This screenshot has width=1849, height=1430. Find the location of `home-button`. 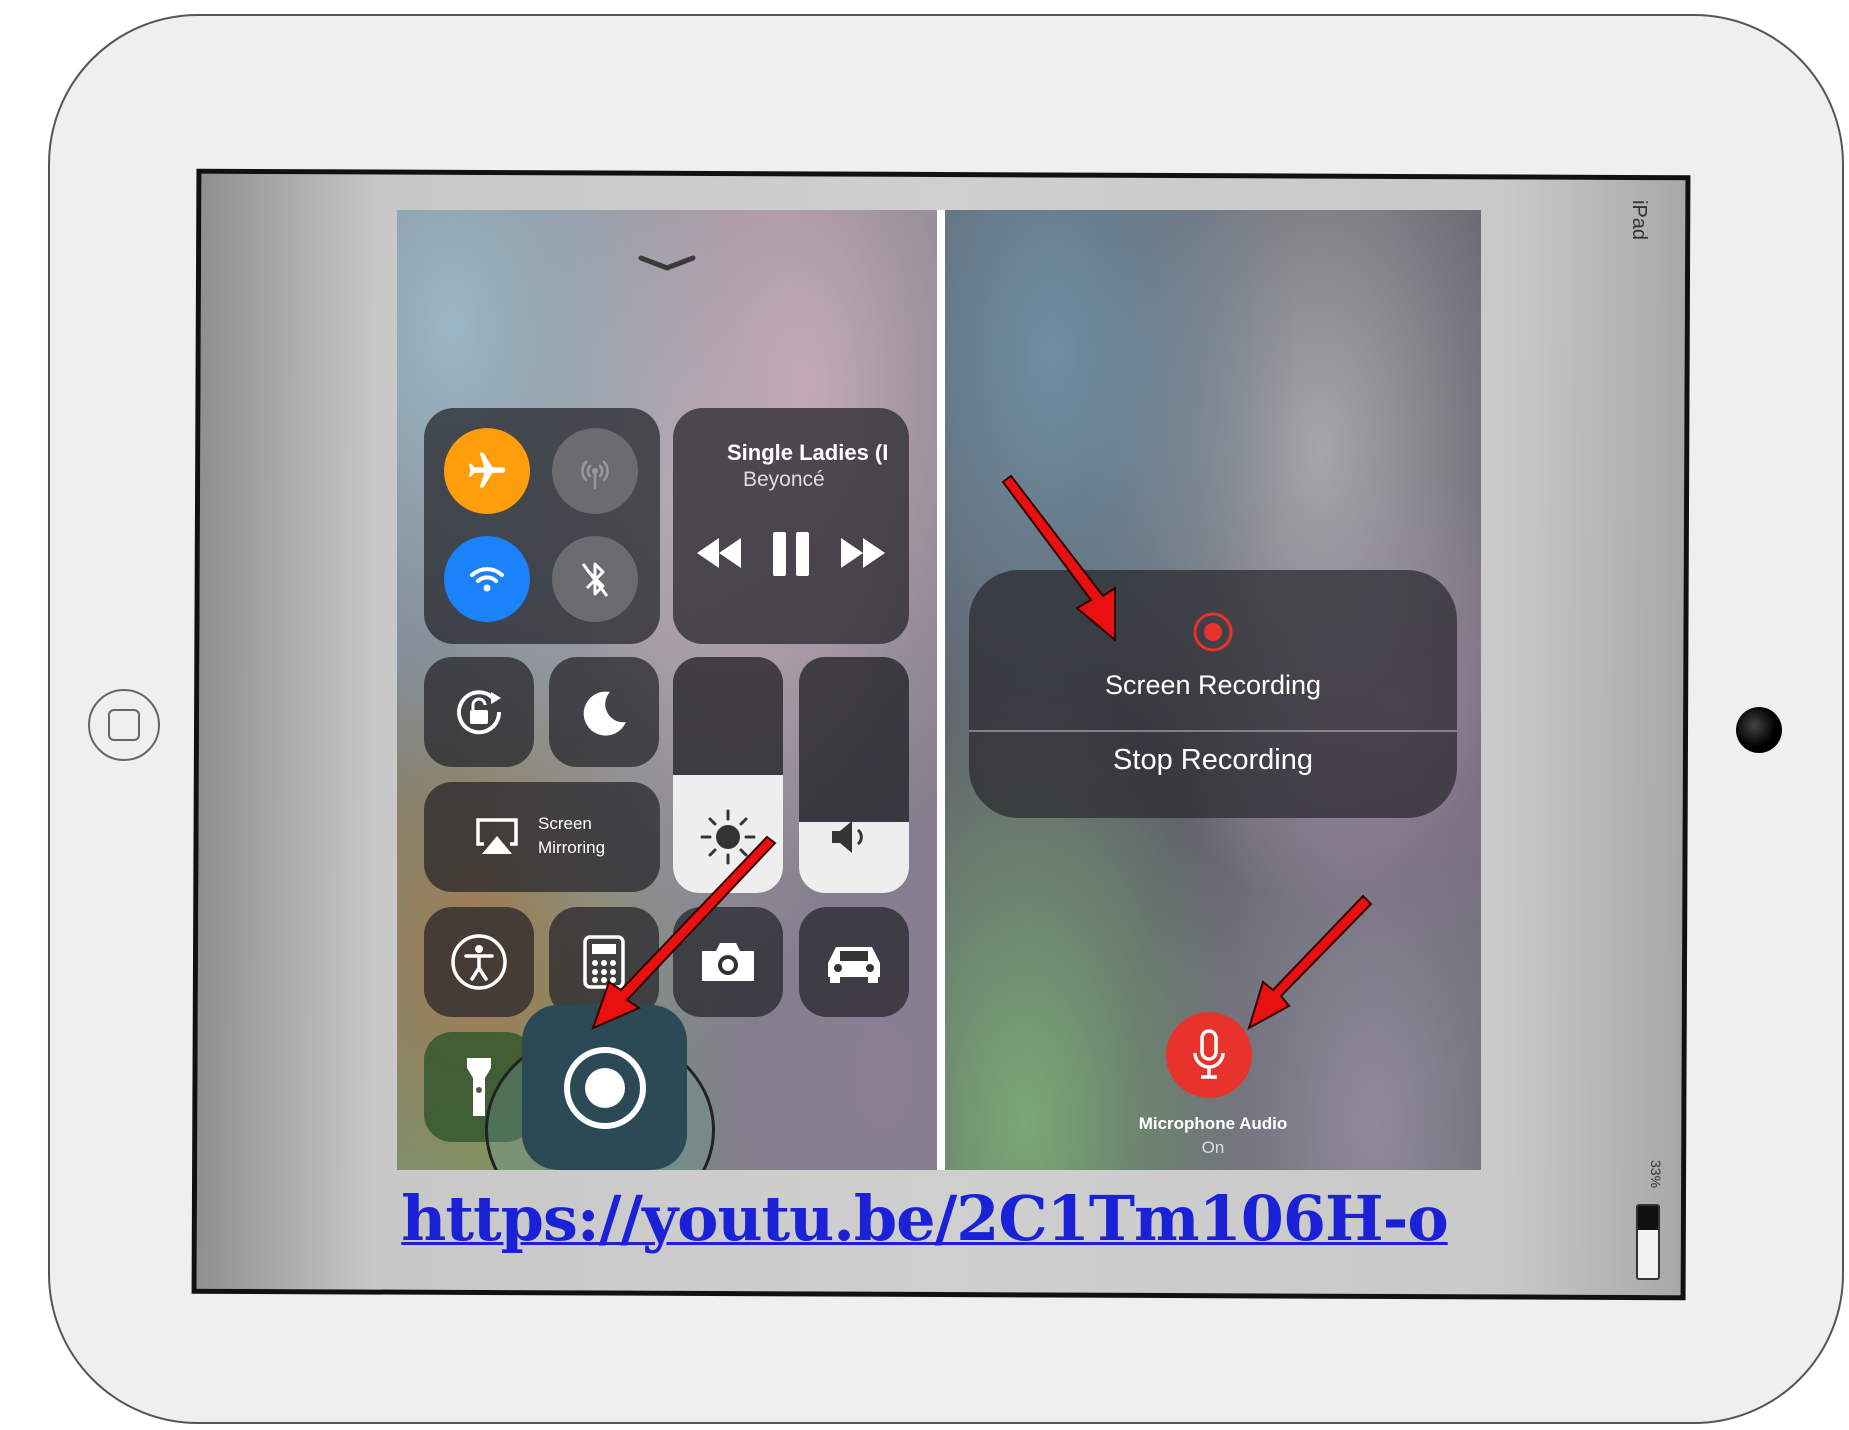

home-button is located at coordinates (124, 725).